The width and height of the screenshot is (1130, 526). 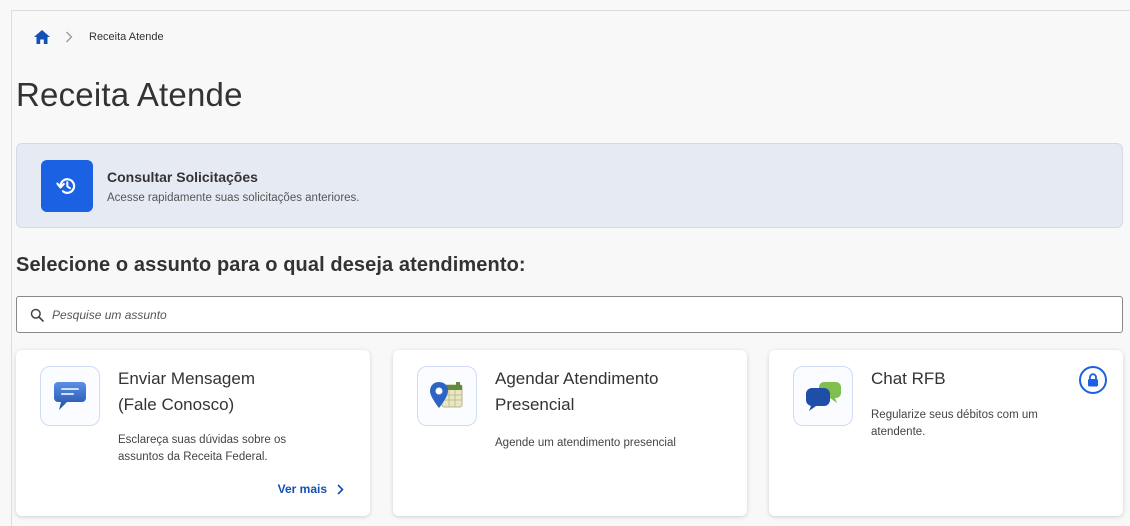 What do you see at coordinates (126, 37) in the screenshot?
I see `breadcrumb-current: Receita Atende` at bounding box center [126, 37].